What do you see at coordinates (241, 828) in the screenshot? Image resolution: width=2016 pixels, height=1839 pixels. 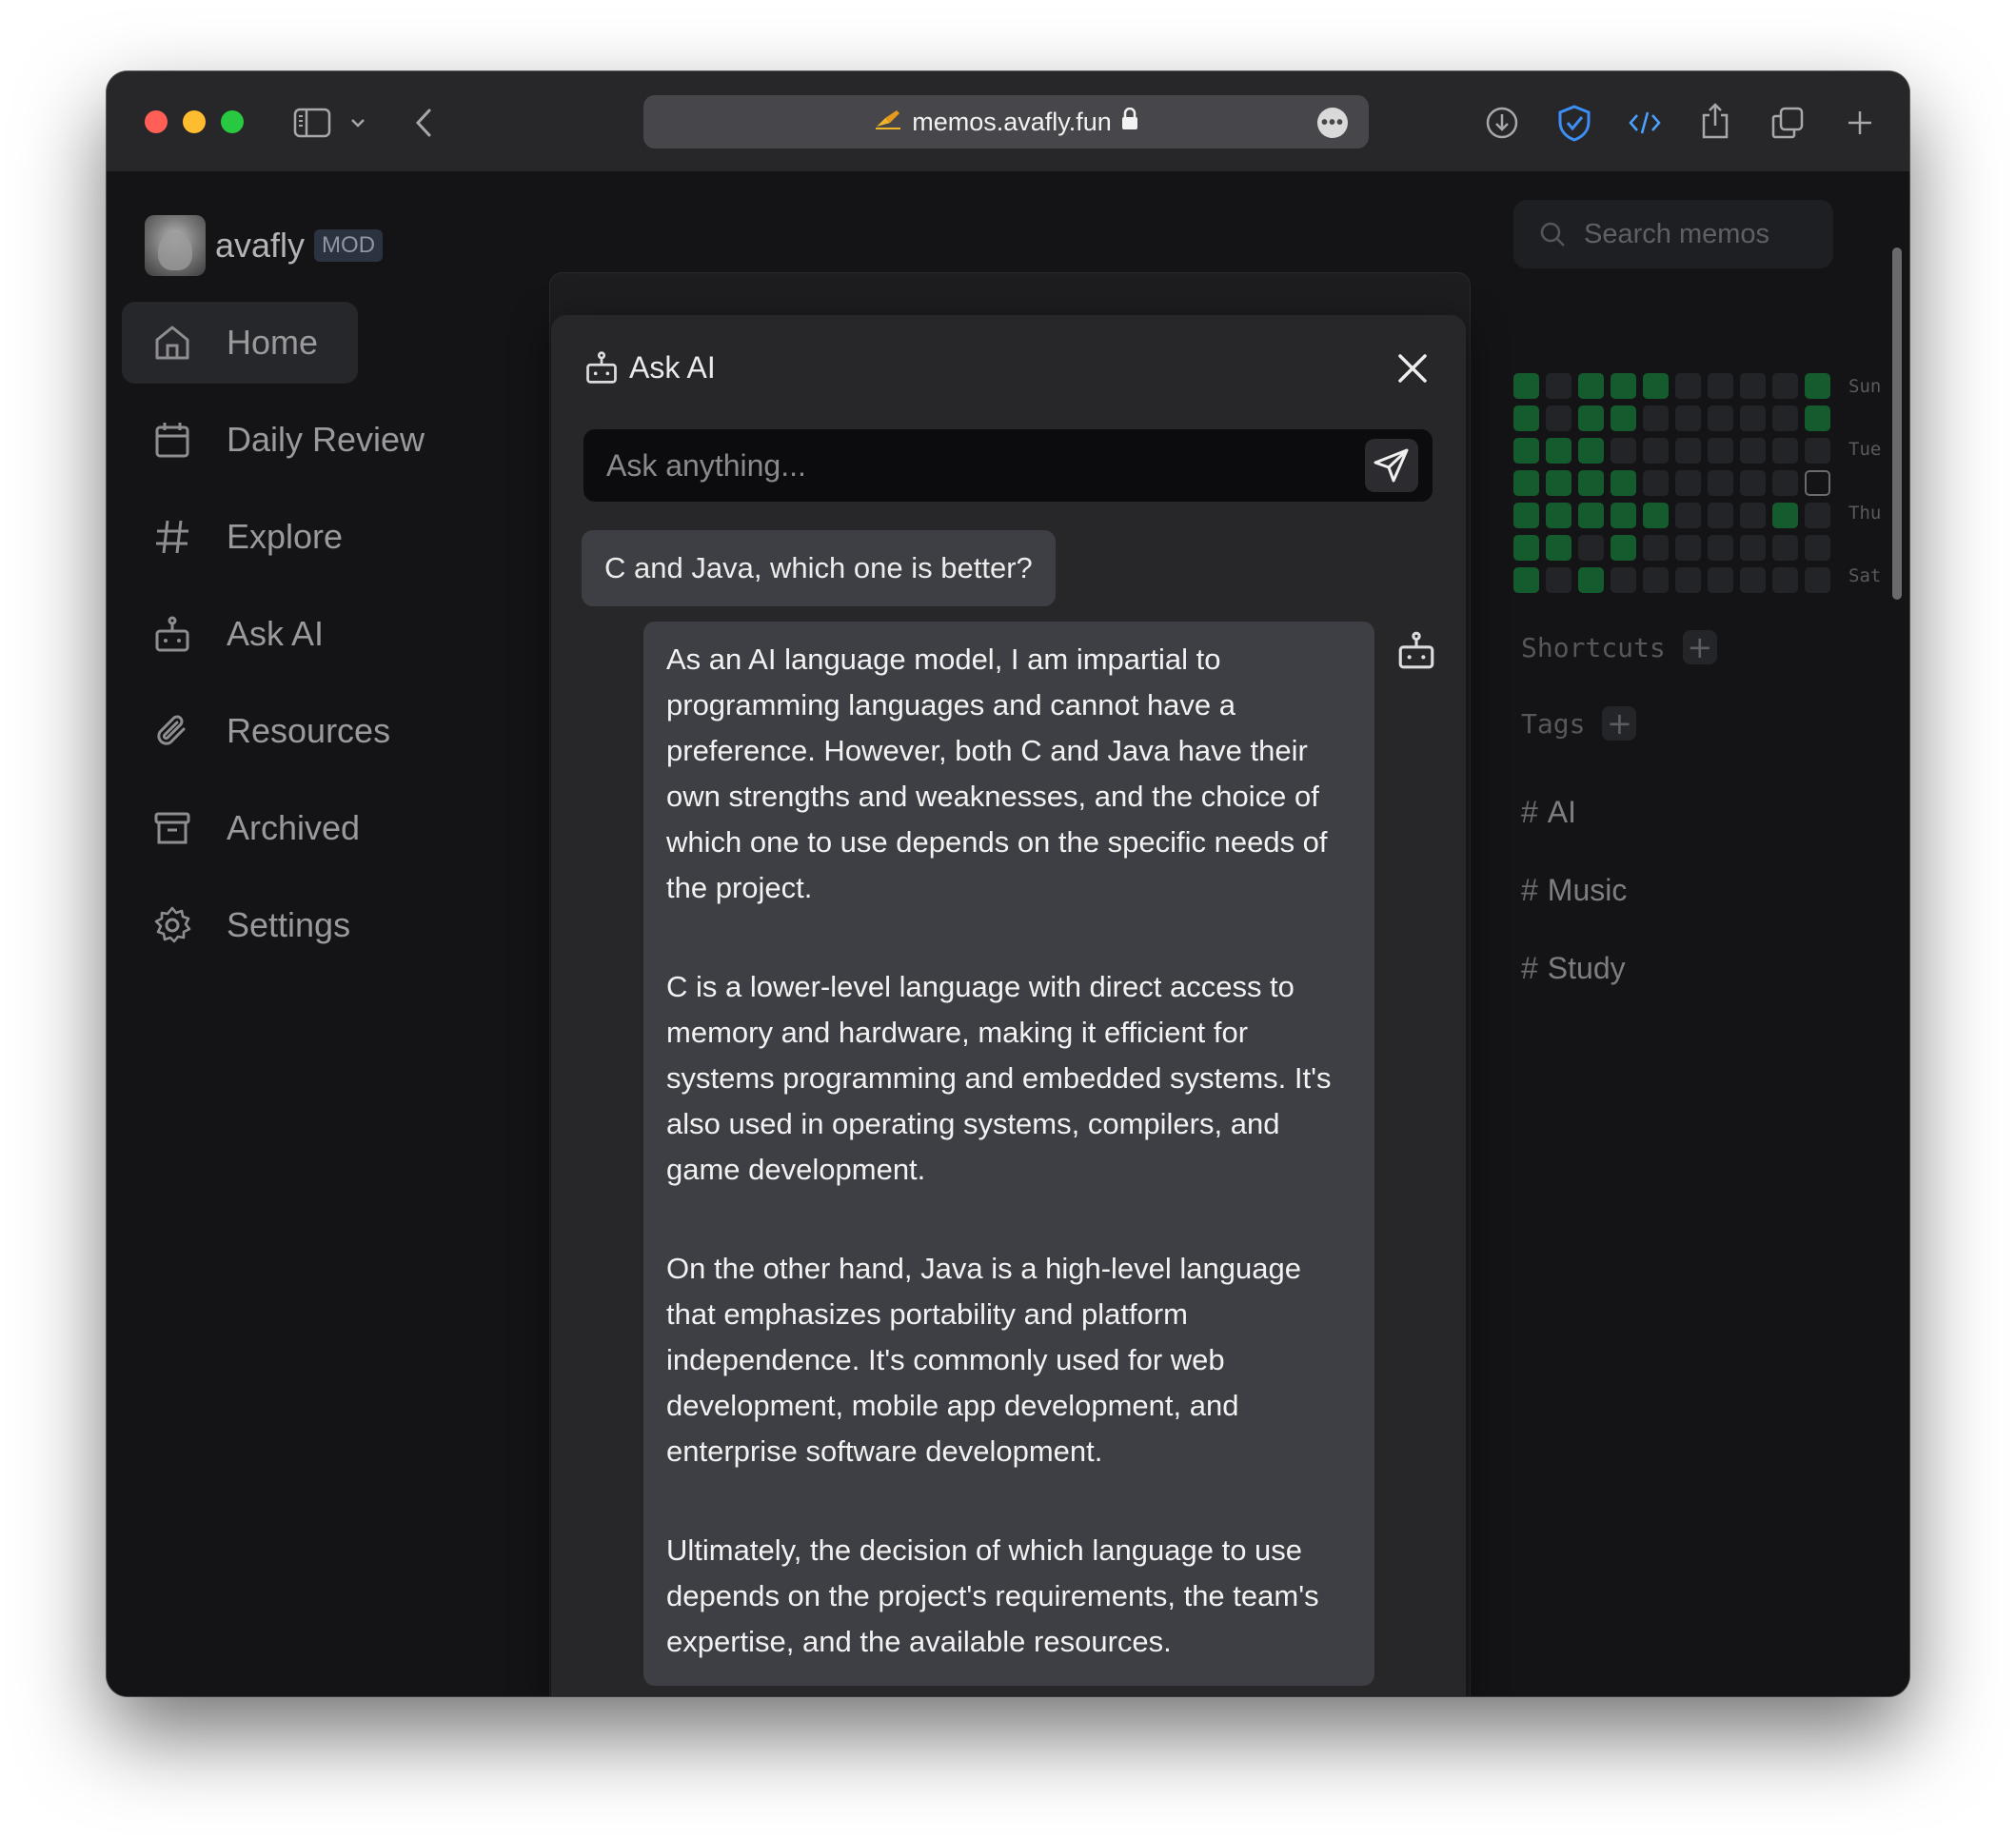 I see `sidebar-item-archived: Archived` at bounding box center [241, 828].